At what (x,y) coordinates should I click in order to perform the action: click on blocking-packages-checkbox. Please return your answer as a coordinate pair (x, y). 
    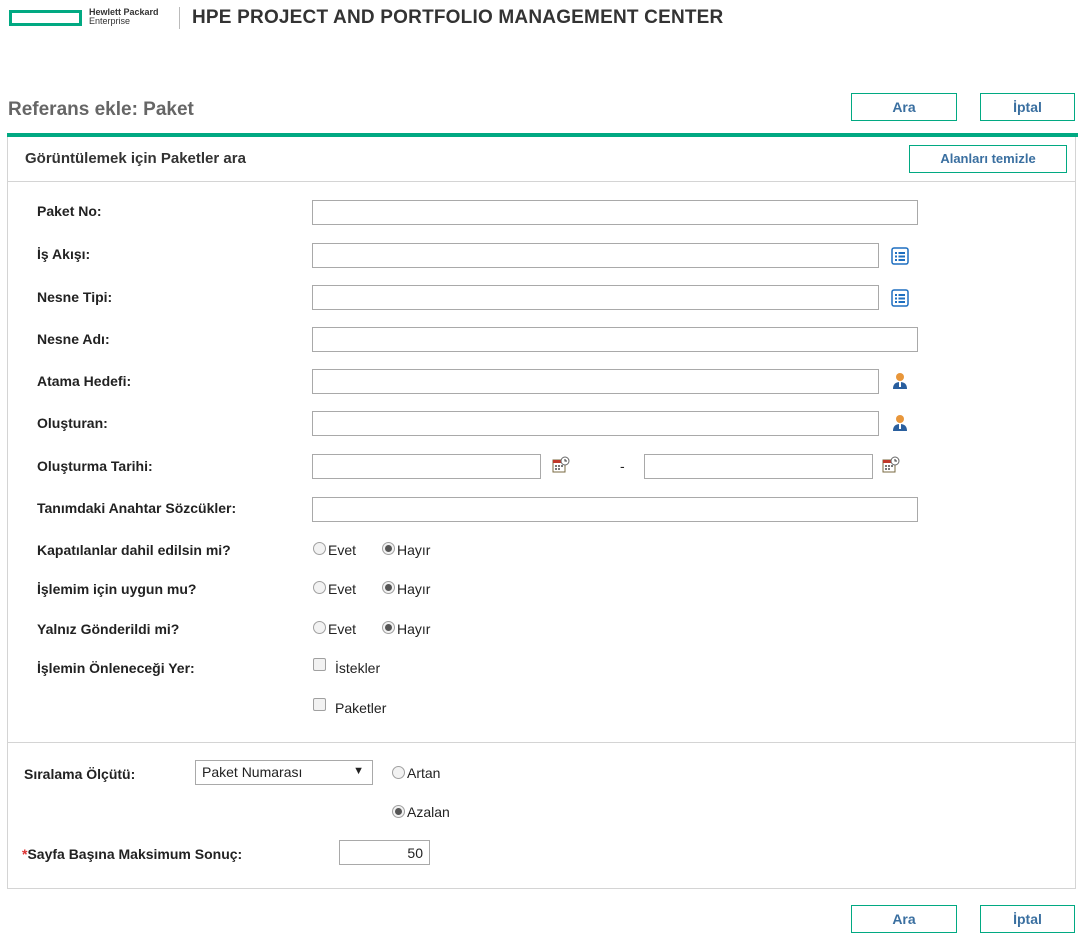
    Looking at the image, I should click on (319, 704).